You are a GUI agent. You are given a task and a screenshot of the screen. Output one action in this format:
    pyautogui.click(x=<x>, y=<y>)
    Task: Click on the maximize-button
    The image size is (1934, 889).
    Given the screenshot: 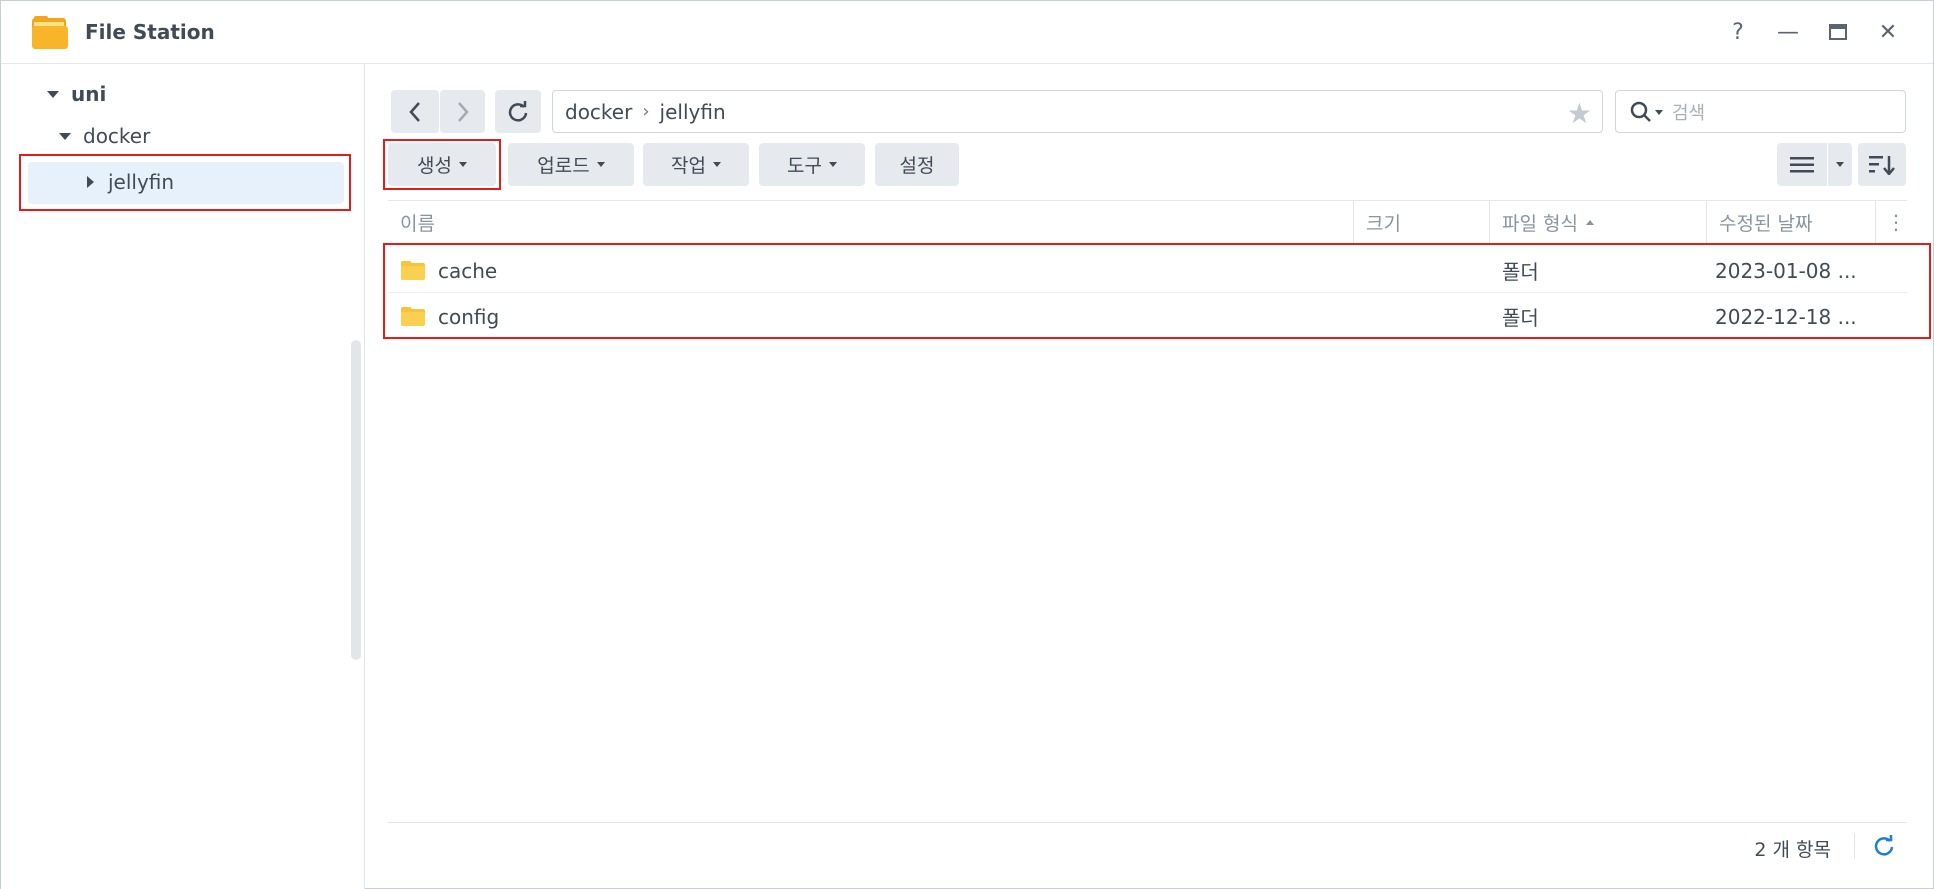 What is the action you would take?
    pyautogui.click(x=1838, y=32)
    